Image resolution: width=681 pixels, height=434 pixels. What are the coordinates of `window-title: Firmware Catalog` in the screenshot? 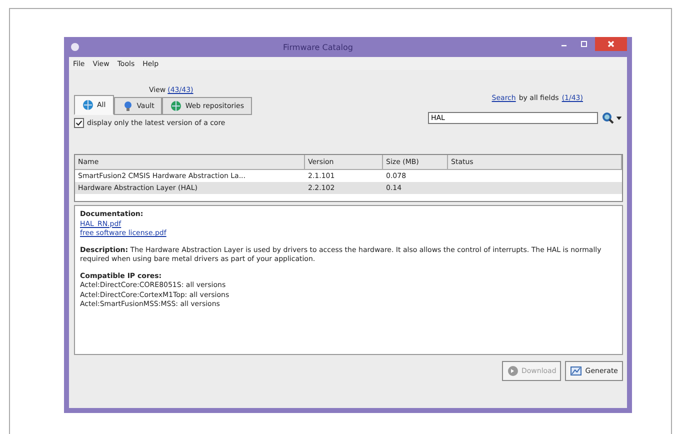 It's located at (318, 47).